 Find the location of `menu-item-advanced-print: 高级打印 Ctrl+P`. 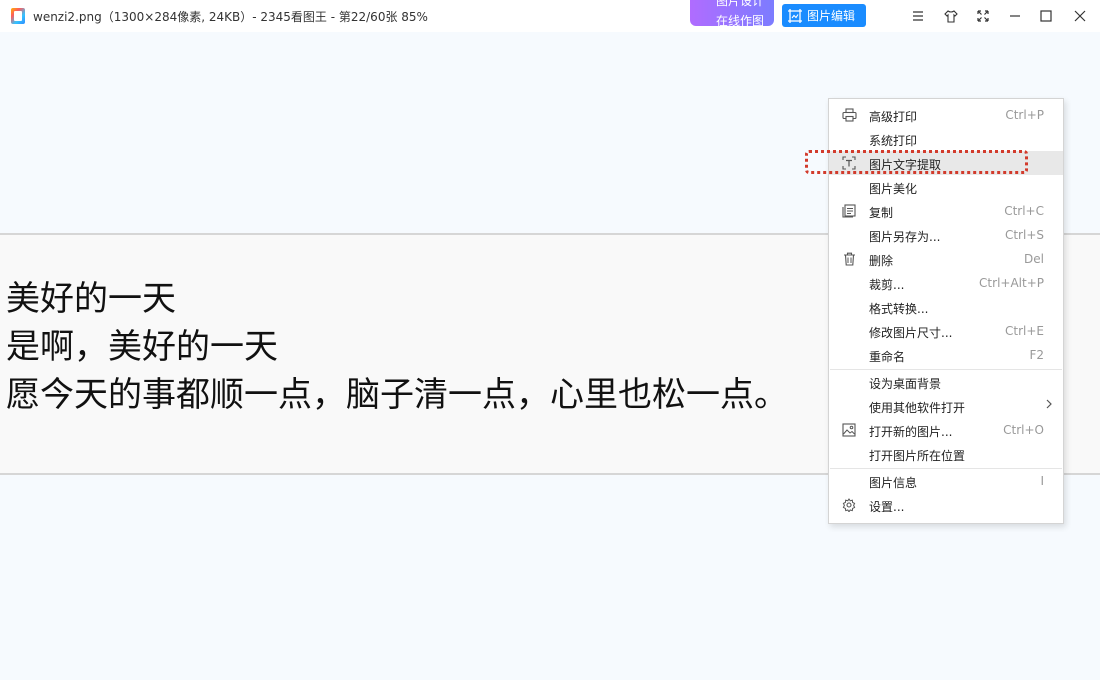

menu-item-advanced-print: 高级打印 Ctrl+P is located at coordinates (946, 115).